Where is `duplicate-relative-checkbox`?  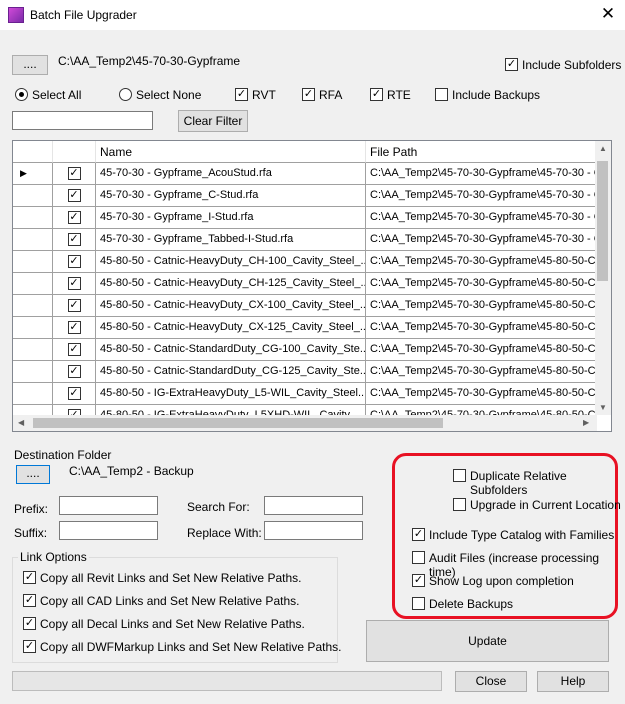
duplicate-relative-checkbox is located at coordinates (459, 475).